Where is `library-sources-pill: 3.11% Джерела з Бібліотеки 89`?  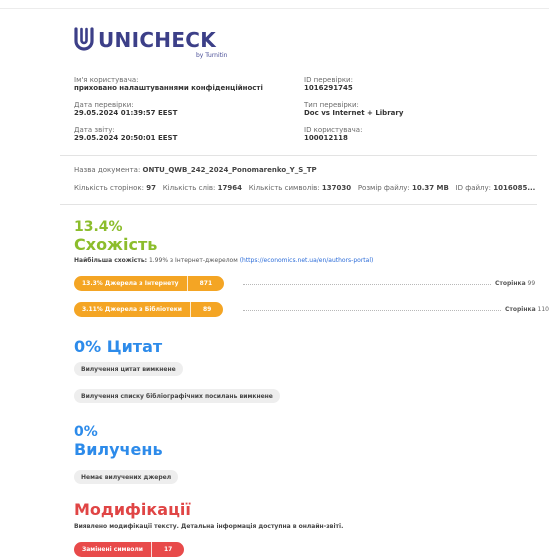 library-sources-pill: 3.11% Джерела з Бібліотеки 89 is located at coordinates (149, 309).